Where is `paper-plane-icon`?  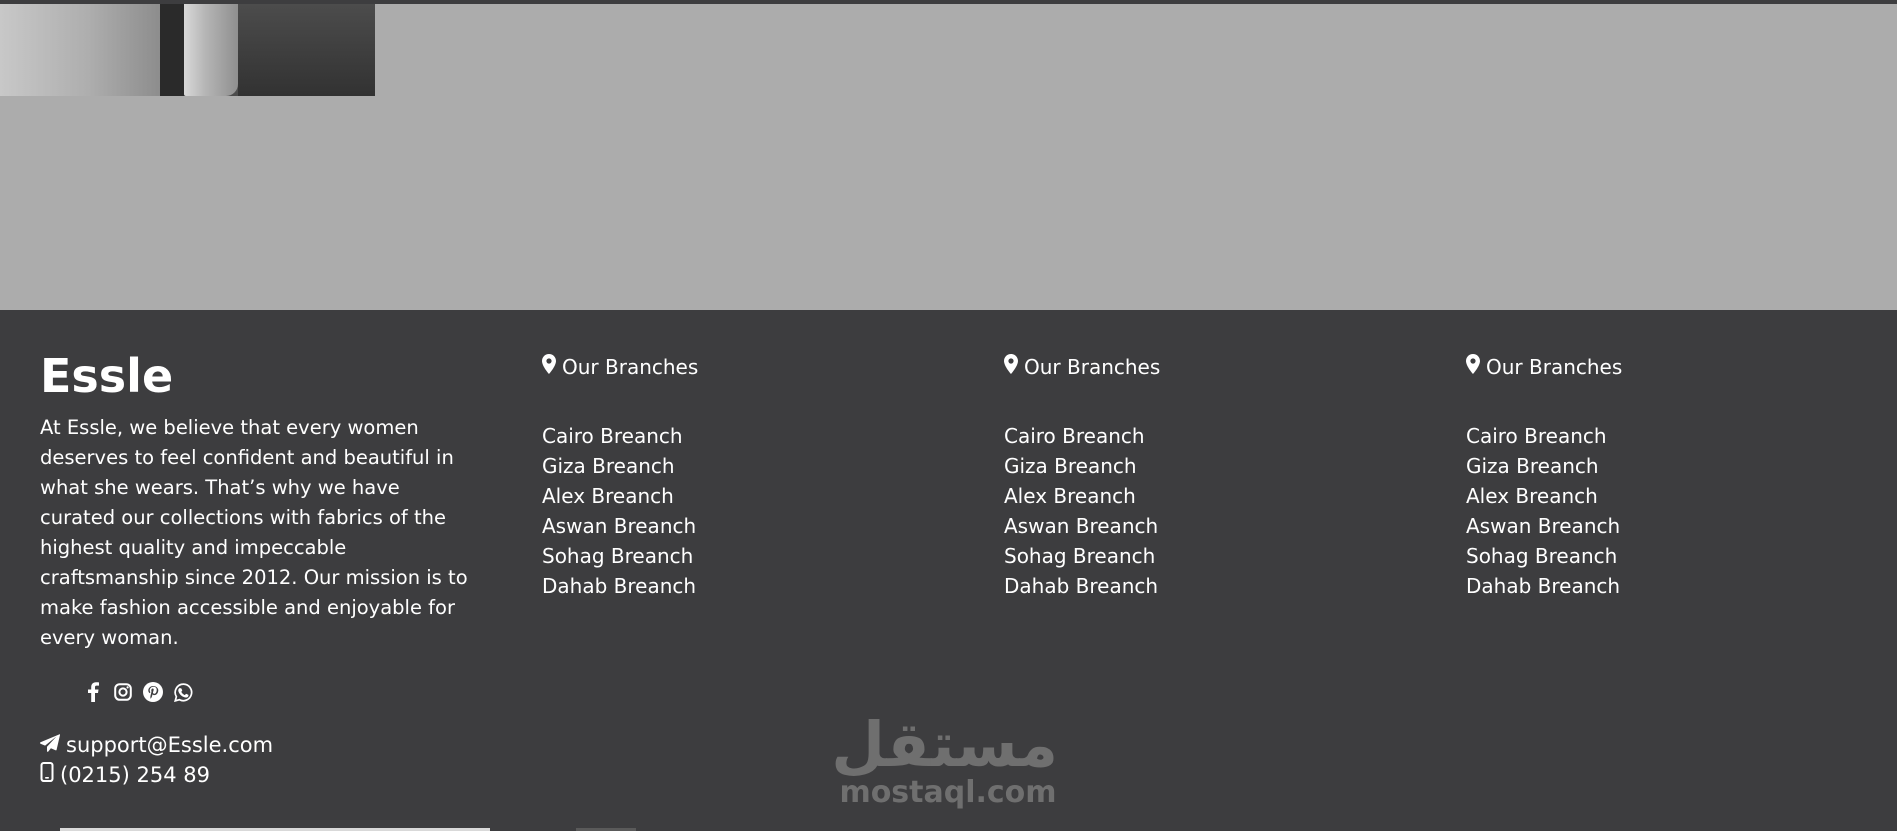
paper-plane-icon is located at coordinates (50, 745).